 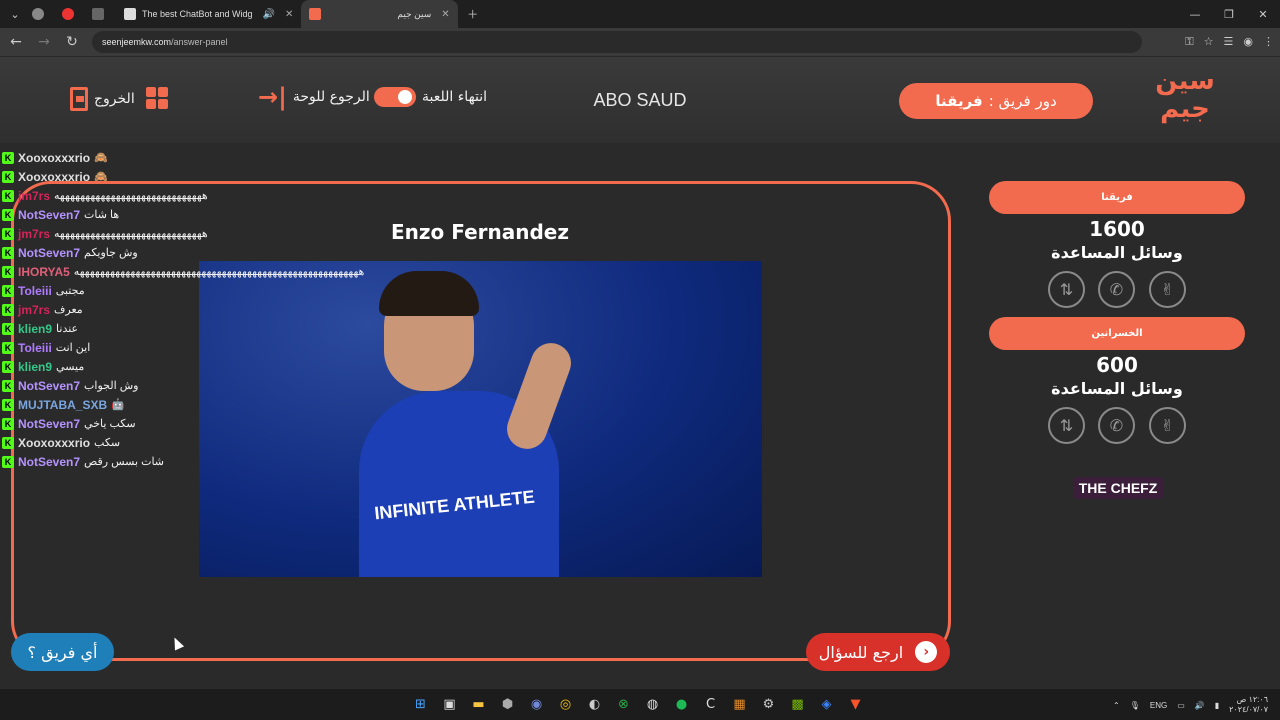 I want to click on network-icon: ▭, so click(x=1181, y=705).